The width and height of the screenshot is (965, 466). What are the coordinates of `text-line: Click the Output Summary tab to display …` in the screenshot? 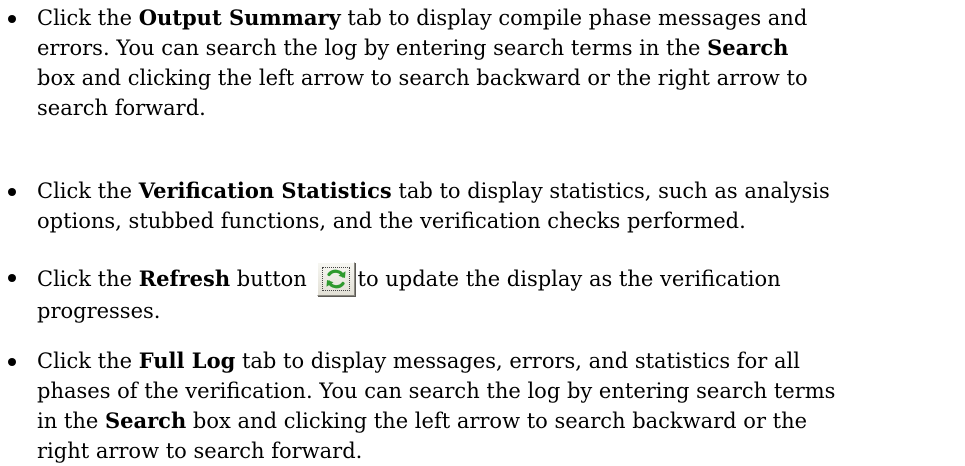 It's located at (487, 18).